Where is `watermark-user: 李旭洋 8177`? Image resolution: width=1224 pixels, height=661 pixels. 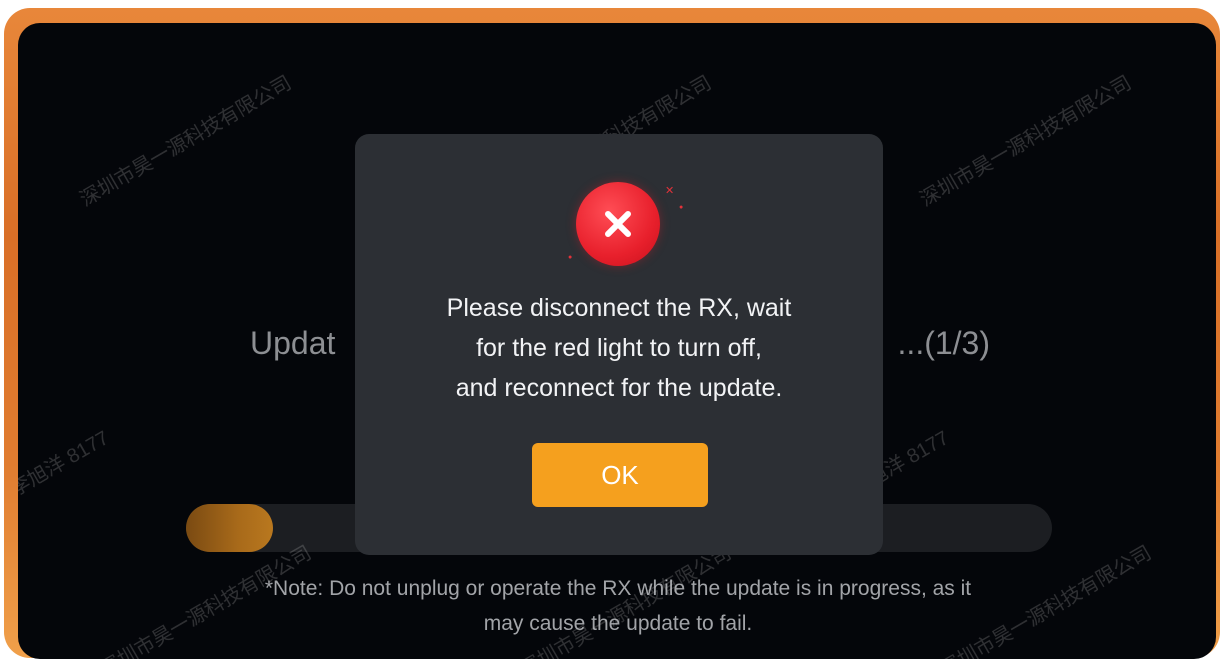
watermark-user: 李旭洋 8177 is located at coordinates (65, 464).